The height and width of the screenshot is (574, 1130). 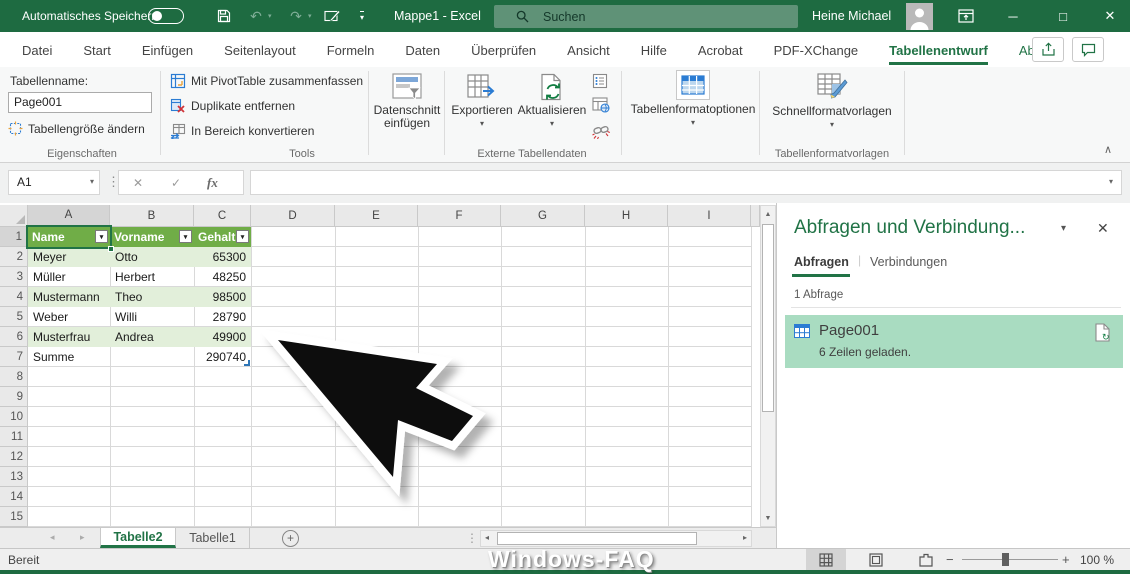 What do you see at coordinates (332, 16) in the screenshot?
I see `pen-mode-button` at bounding box center [332, 16].